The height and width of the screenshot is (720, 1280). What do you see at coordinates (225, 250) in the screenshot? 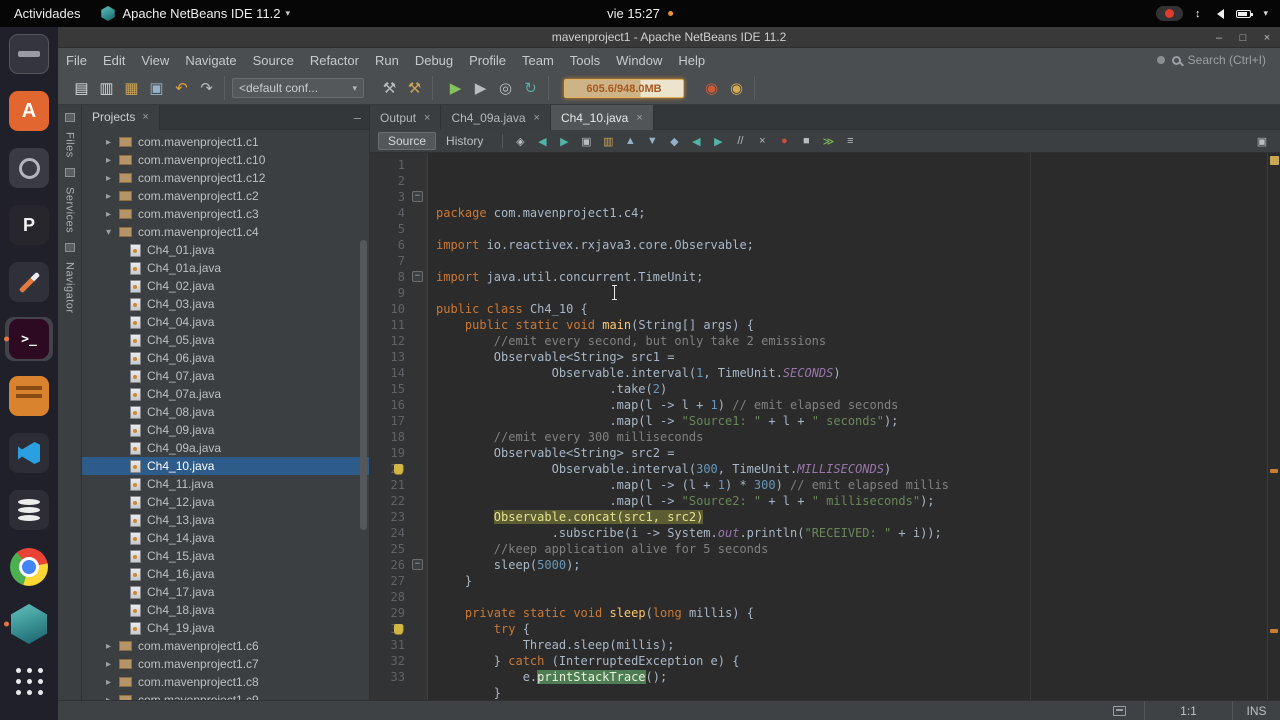
I see `tree-file-ch4-01-java: Ch4_01.java` at bounding box center [225, 250].